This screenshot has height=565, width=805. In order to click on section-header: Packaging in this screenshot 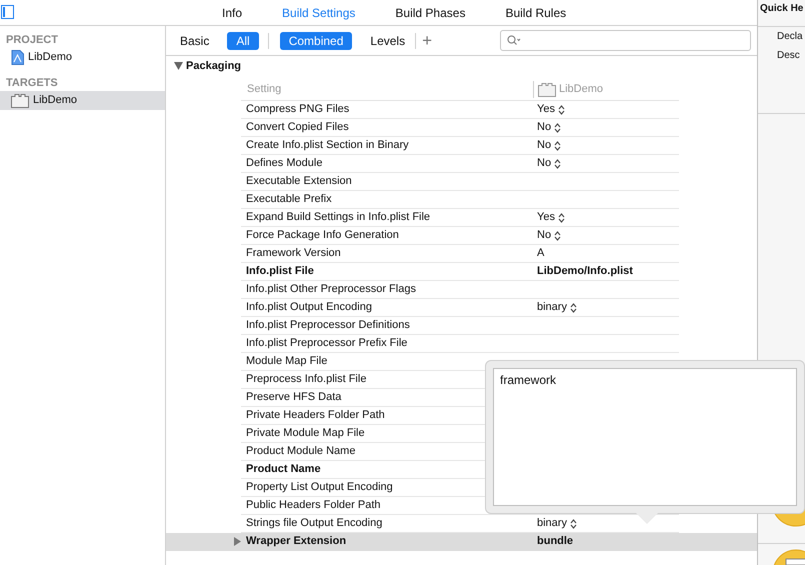, I will do `click(461, 66)`.